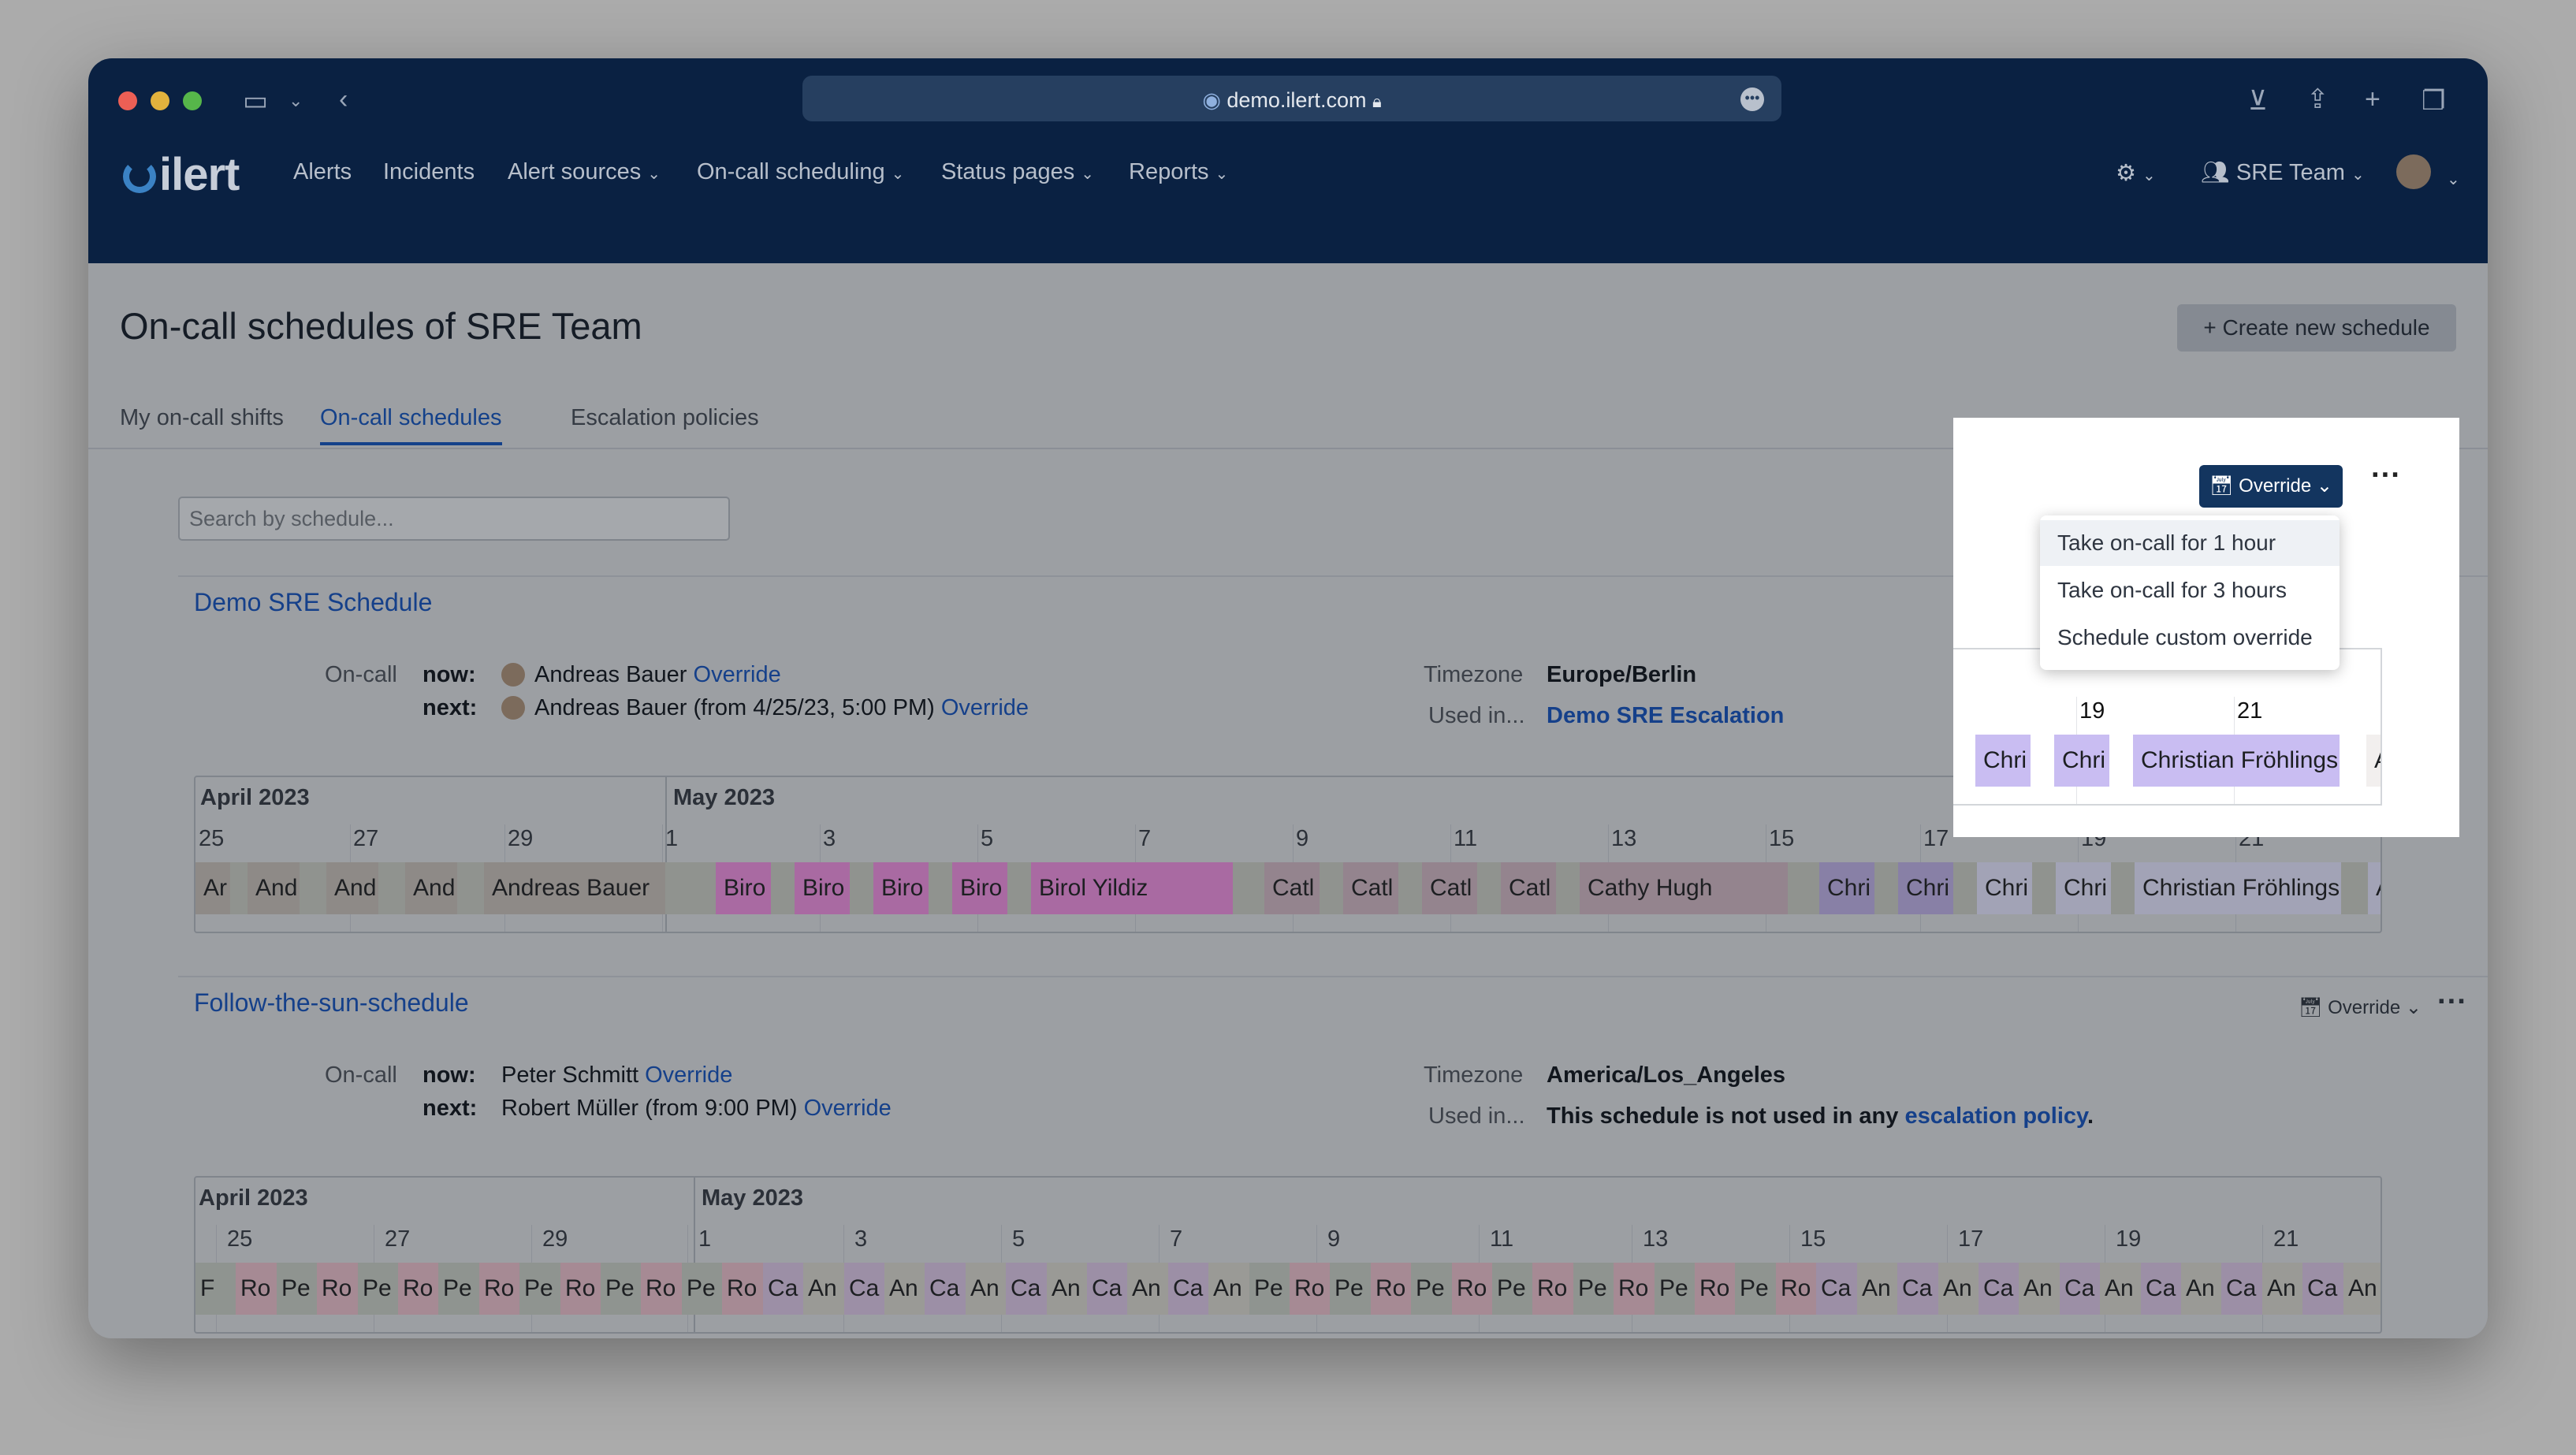 The width and height of the screenshot is (2576, 1455). Describe the element at coordinates (331, 1003) in the screenshot. I see `schedule-title: Follow-the-sun-schedule` at that location.